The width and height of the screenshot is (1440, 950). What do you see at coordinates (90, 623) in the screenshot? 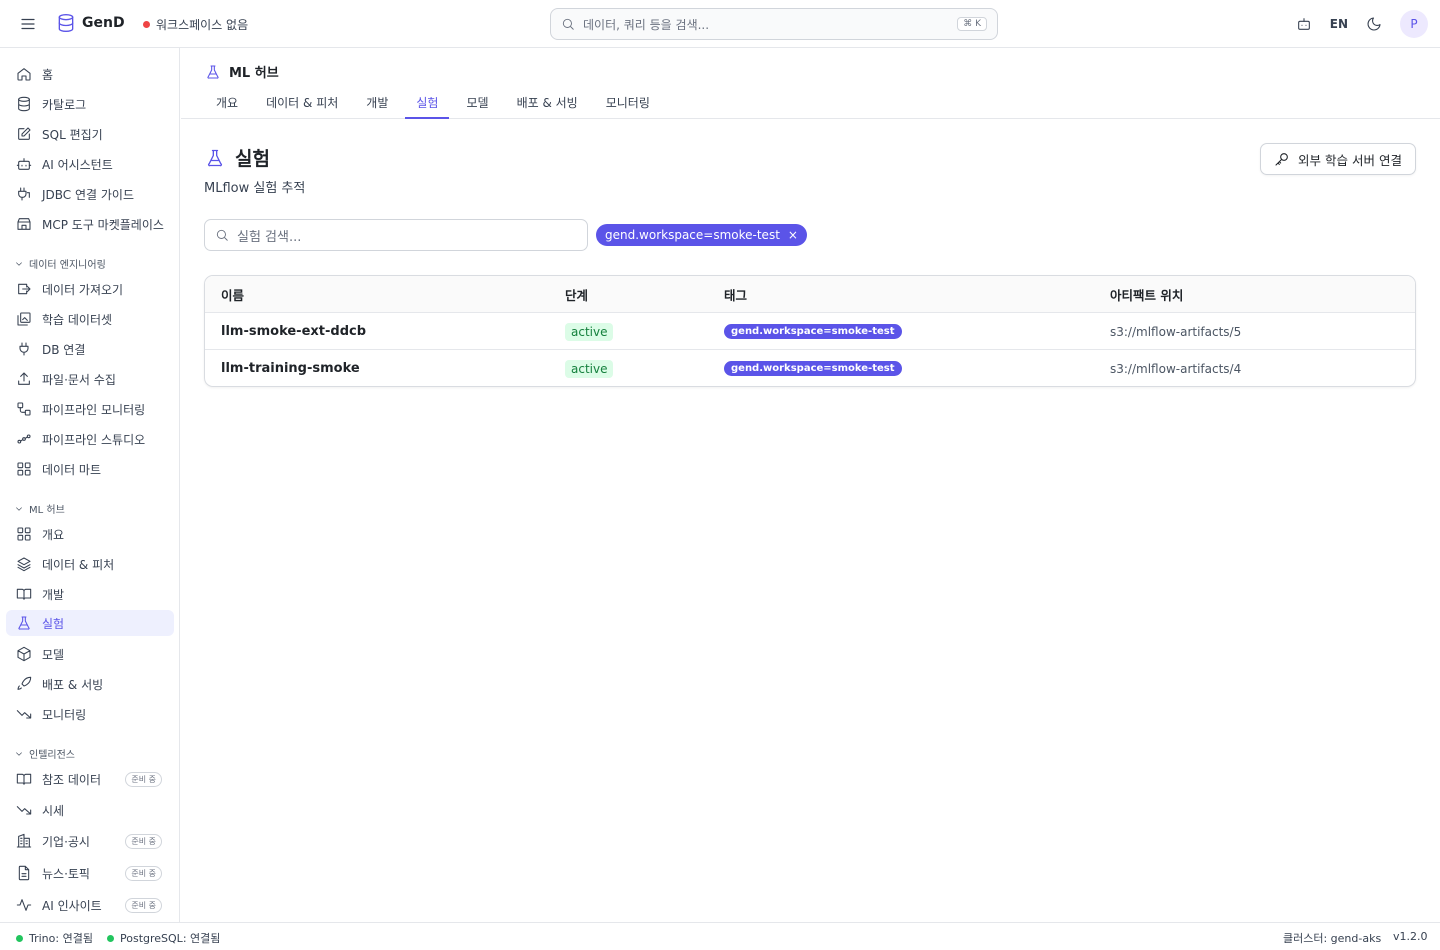
I see `sidebar-item-ml-experiments: 실험` at bounding box center [90, 623].